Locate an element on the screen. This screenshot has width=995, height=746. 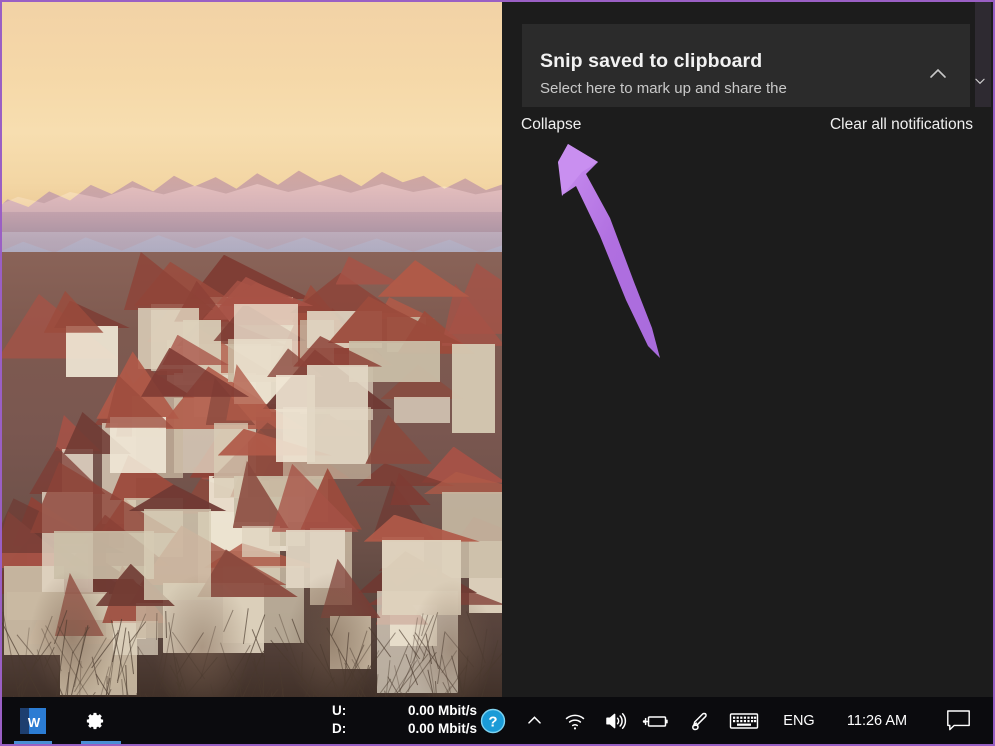
taskbar-clock: 11:26 AM is located at coordinates (877, 720).